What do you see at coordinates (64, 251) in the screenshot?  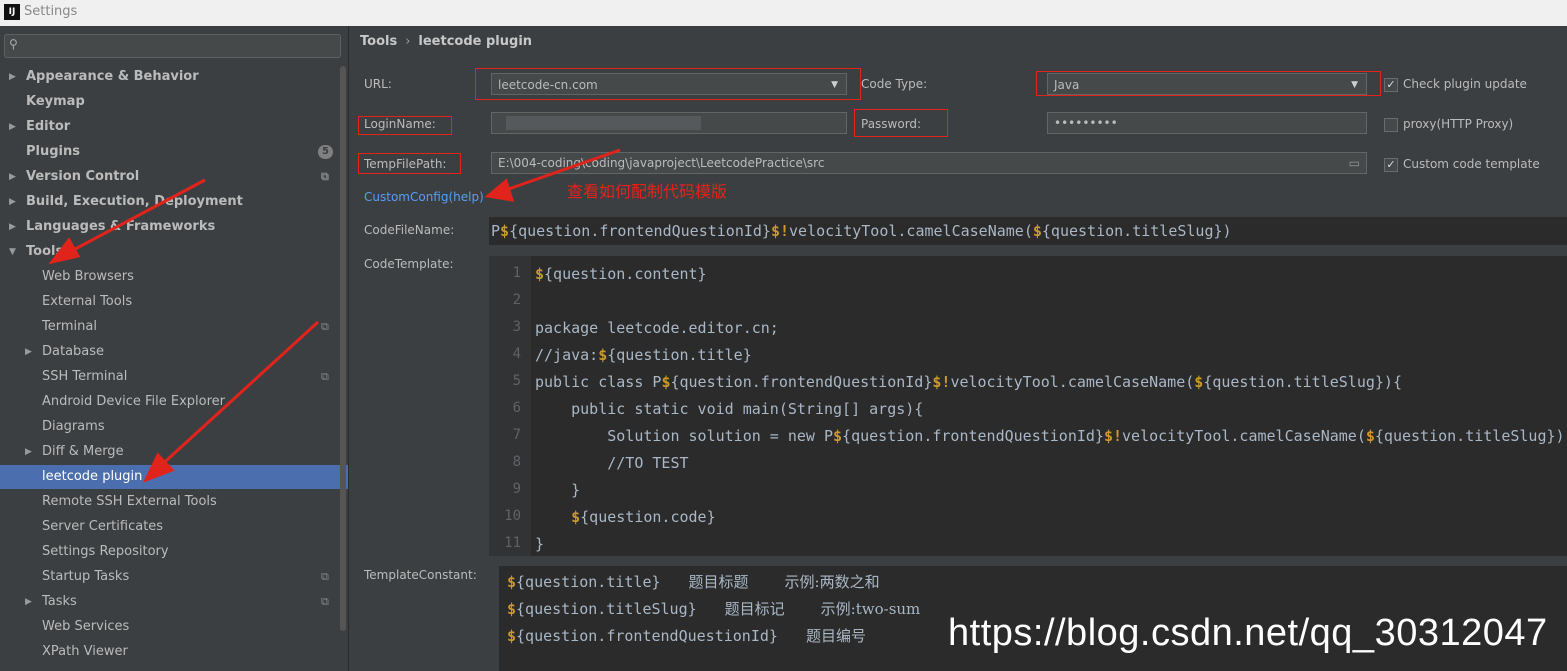 I see `arrow-head-tools` at bounding box center [64, 251].